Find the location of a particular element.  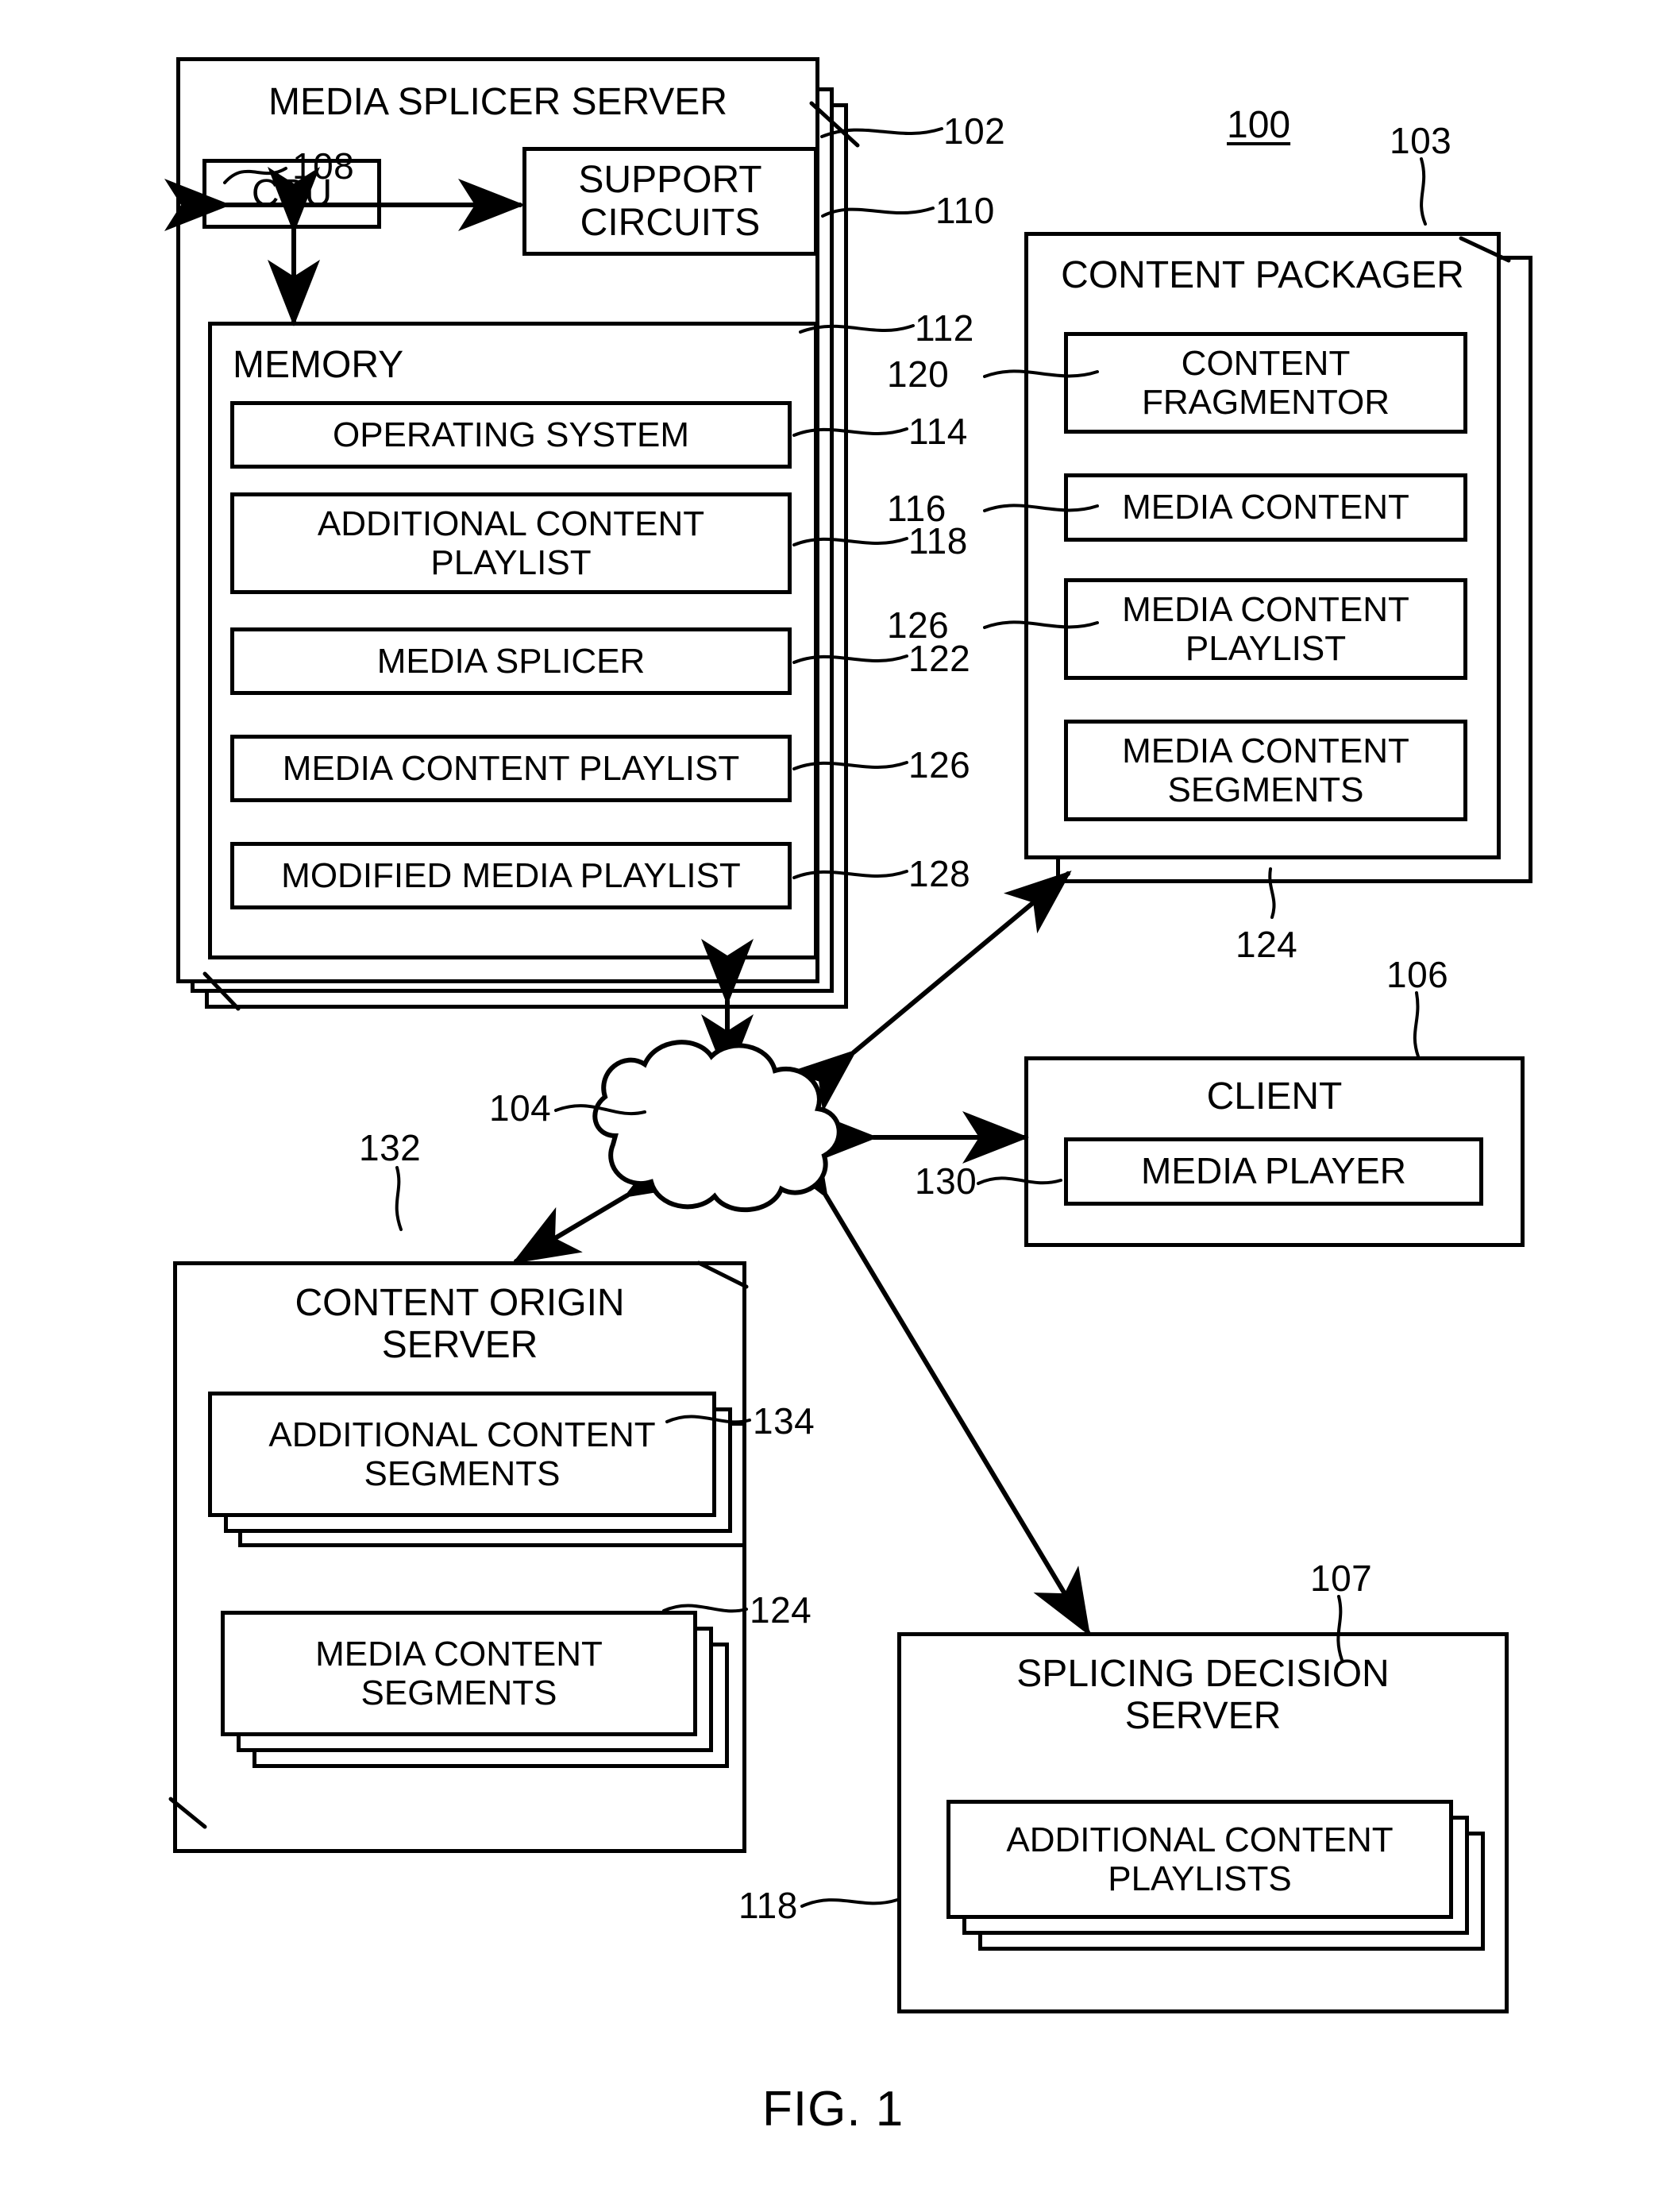

content-origin-item-label: ADDITIONAL CONTENT SEGMENTS is located at coordinates (462, 1454).